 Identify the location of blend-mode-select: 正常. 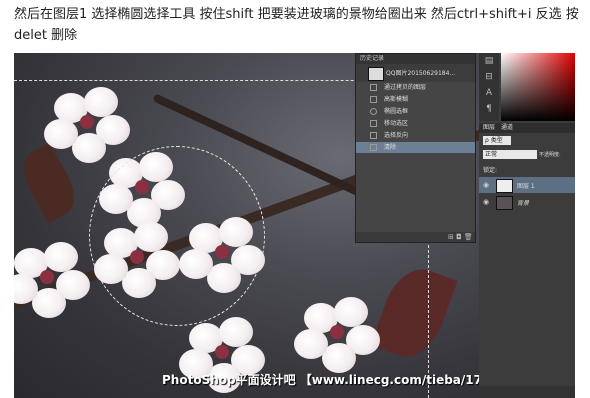
(510, 154).